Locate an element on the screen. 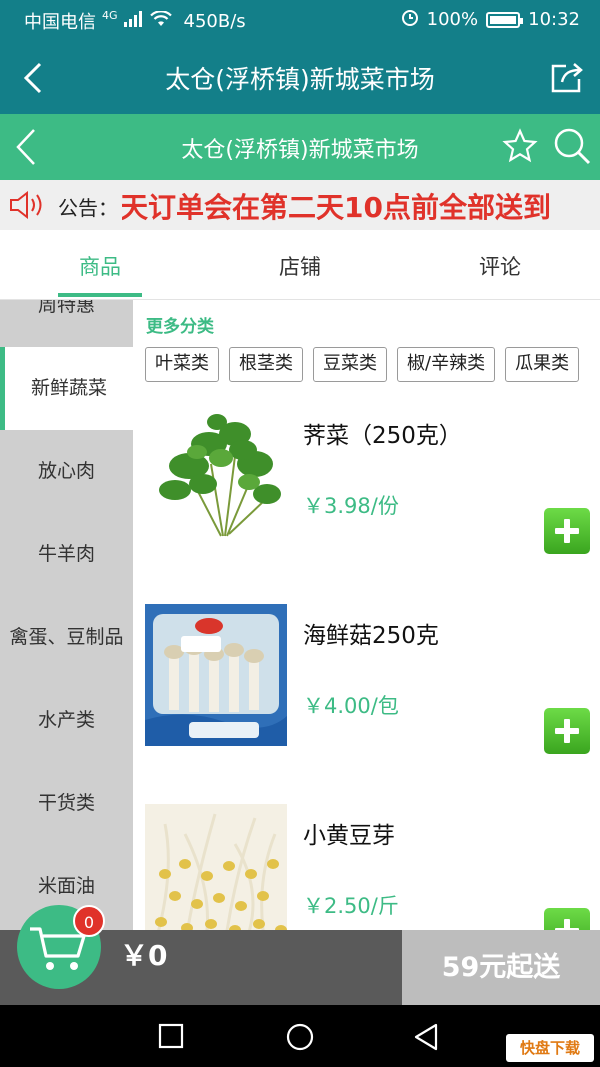 The width and height of the screenshot is (600, 1067). battery-icon is located at coordinates (505, 19).